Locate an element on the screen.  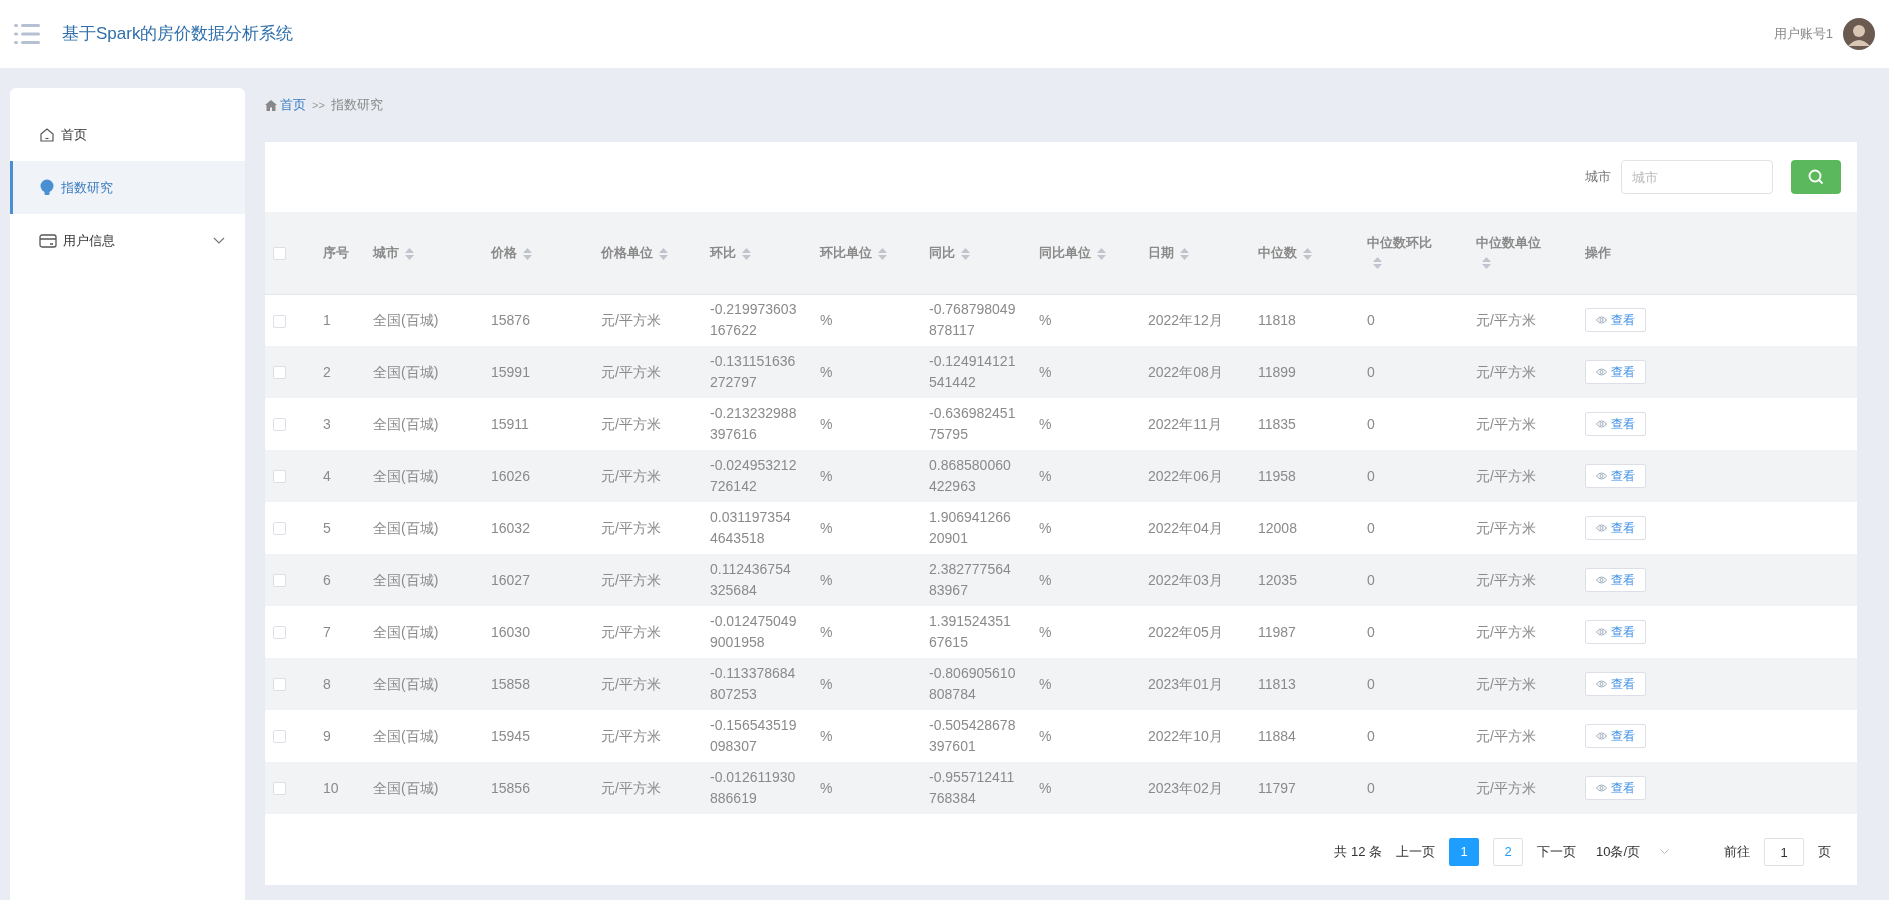
table-cell-text: 6 is located at coordinates (327, 580).